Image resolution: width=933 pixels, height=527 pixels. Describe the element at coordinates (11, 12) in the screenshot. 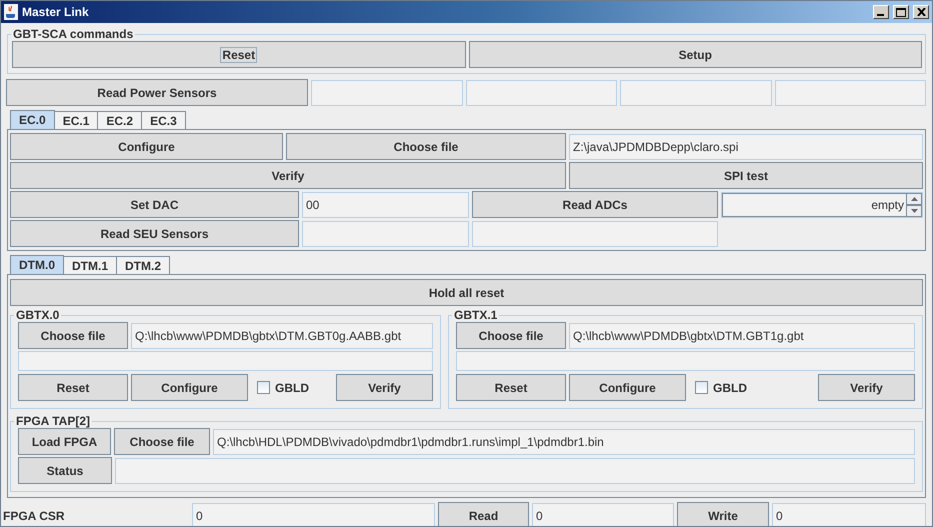

I see `app-icon` at that location.